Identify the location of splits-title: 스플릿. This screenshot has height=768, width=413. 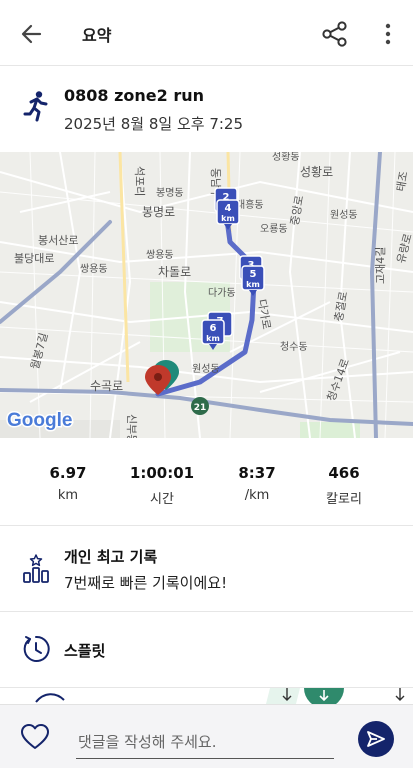
(85, 651).